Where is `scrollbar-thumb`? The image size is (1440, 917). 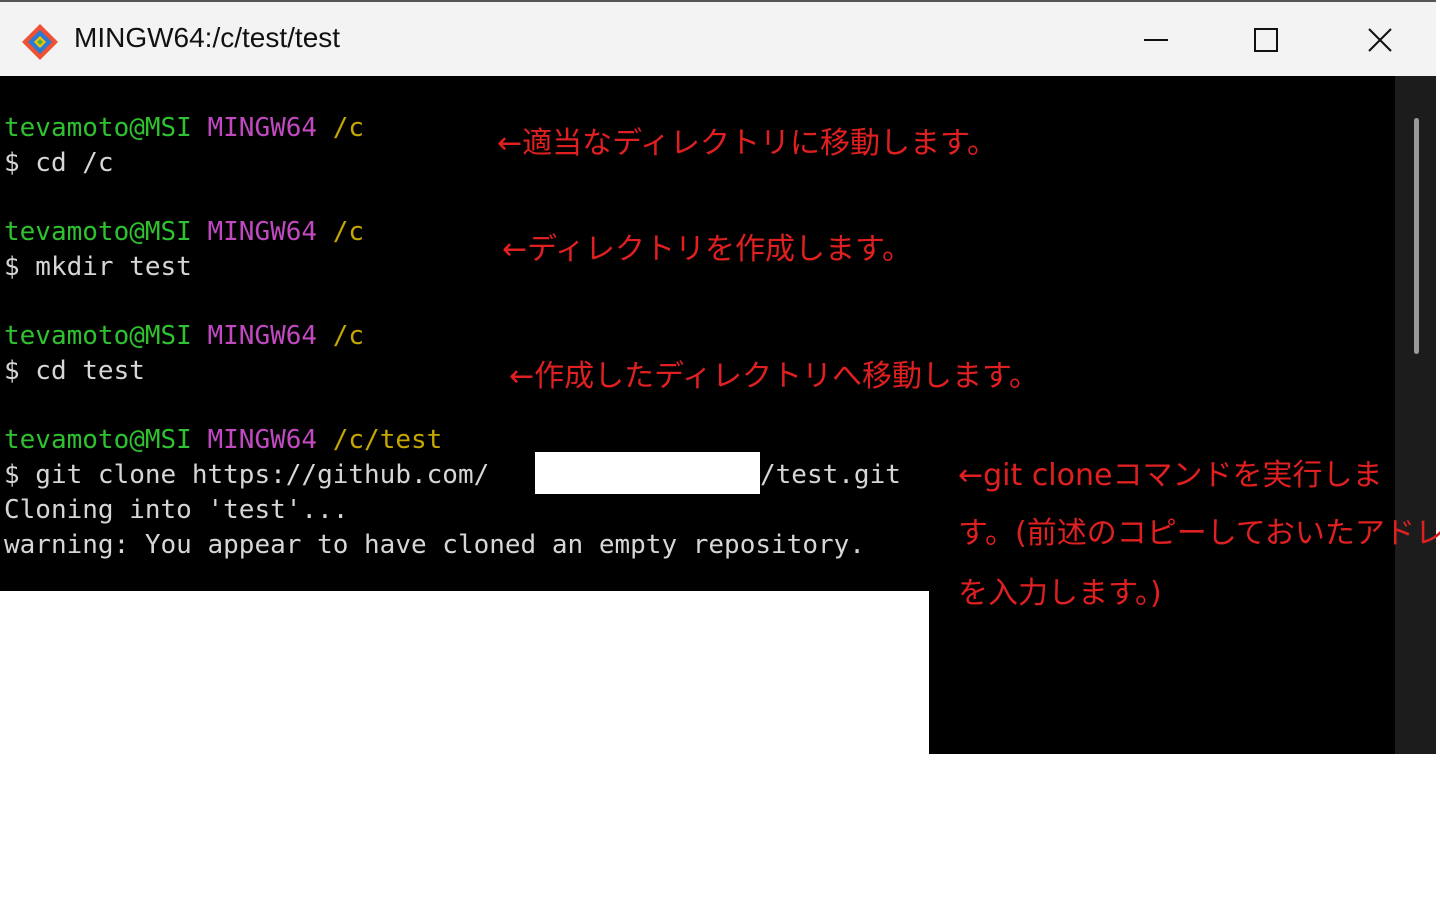 scrollbar-thumb is located at coordinates (1416, 236).